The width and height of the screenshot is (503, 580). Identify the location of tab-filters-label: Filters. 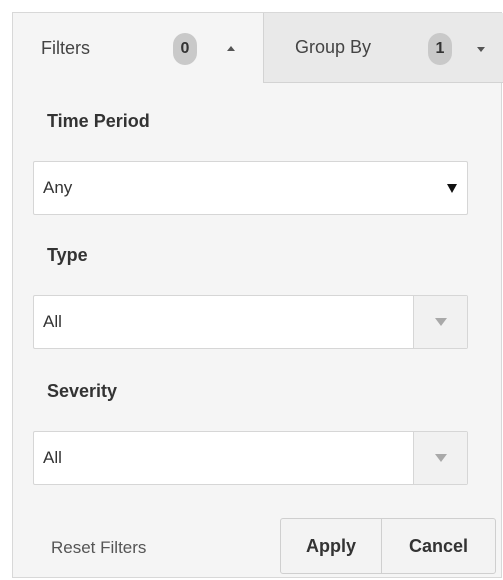
(65, 47).